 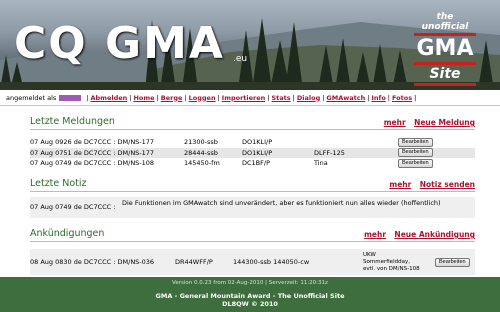 I want to click on unofficial-gma-badge: the unofficial GMA Site, so click(x=445, y=49).